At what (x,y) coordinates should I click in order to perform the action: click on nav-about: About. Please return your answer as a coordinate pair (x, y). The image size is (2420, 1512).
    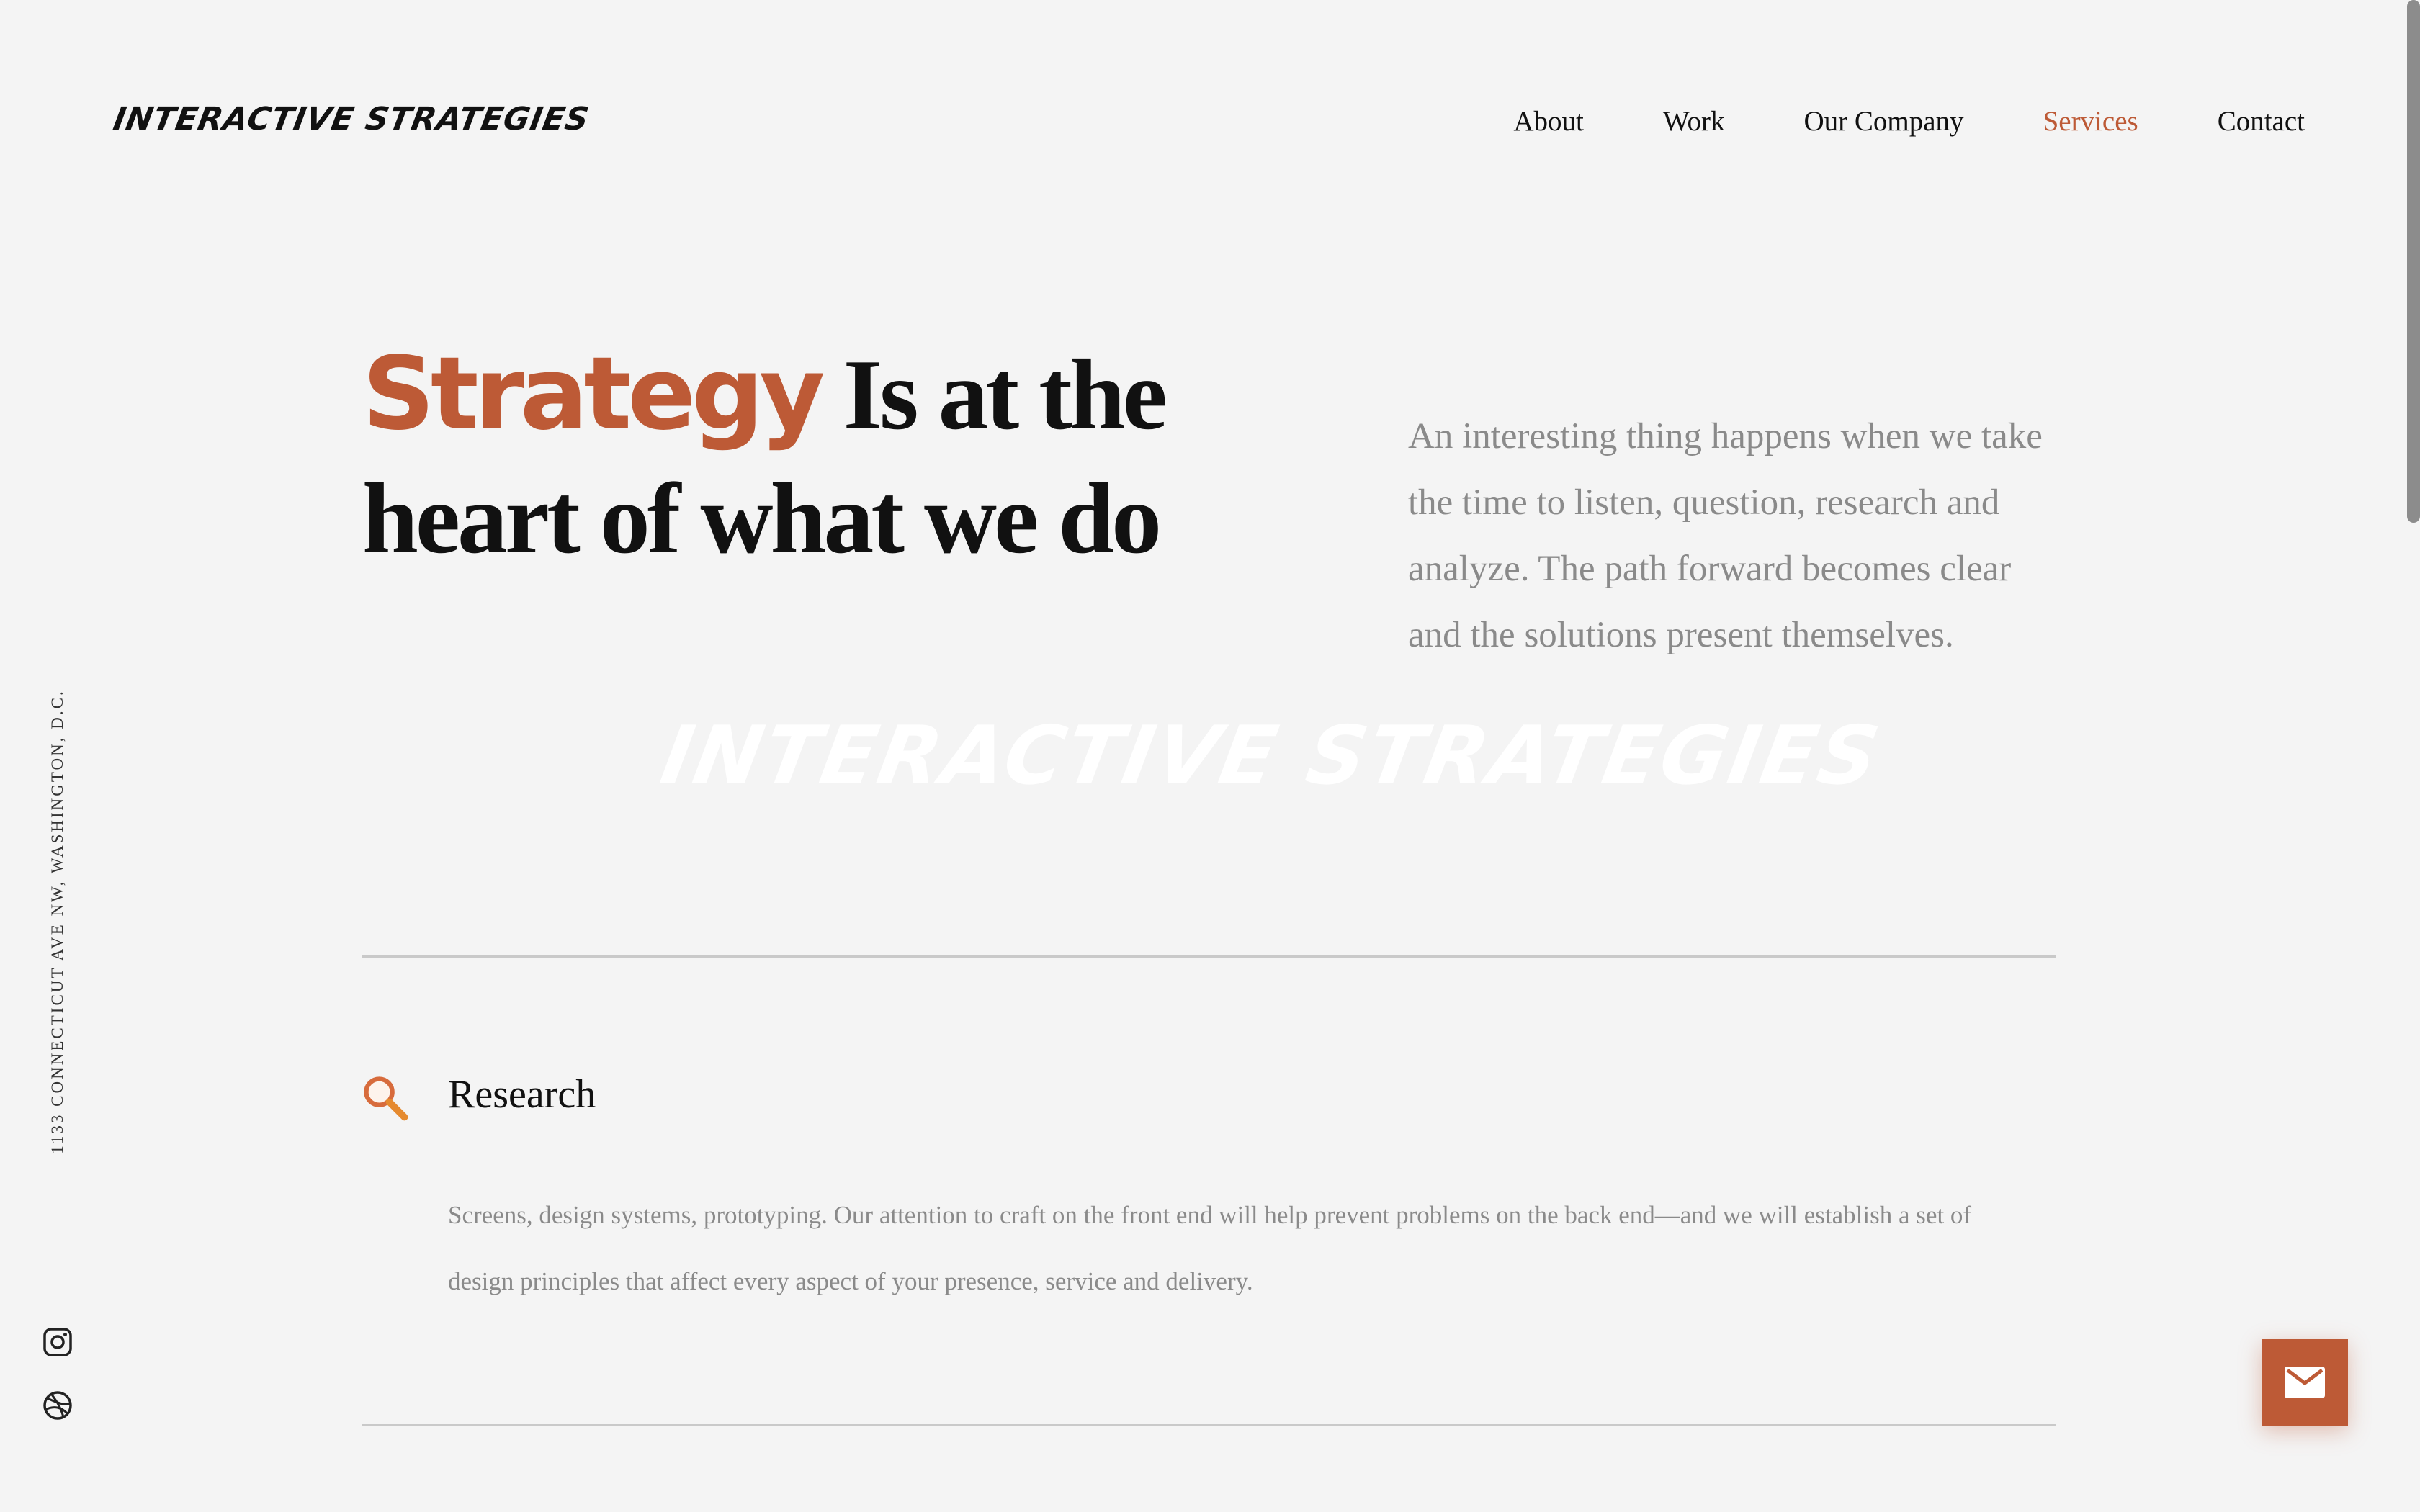
    Looking at the image, I should click on (1548, 121).